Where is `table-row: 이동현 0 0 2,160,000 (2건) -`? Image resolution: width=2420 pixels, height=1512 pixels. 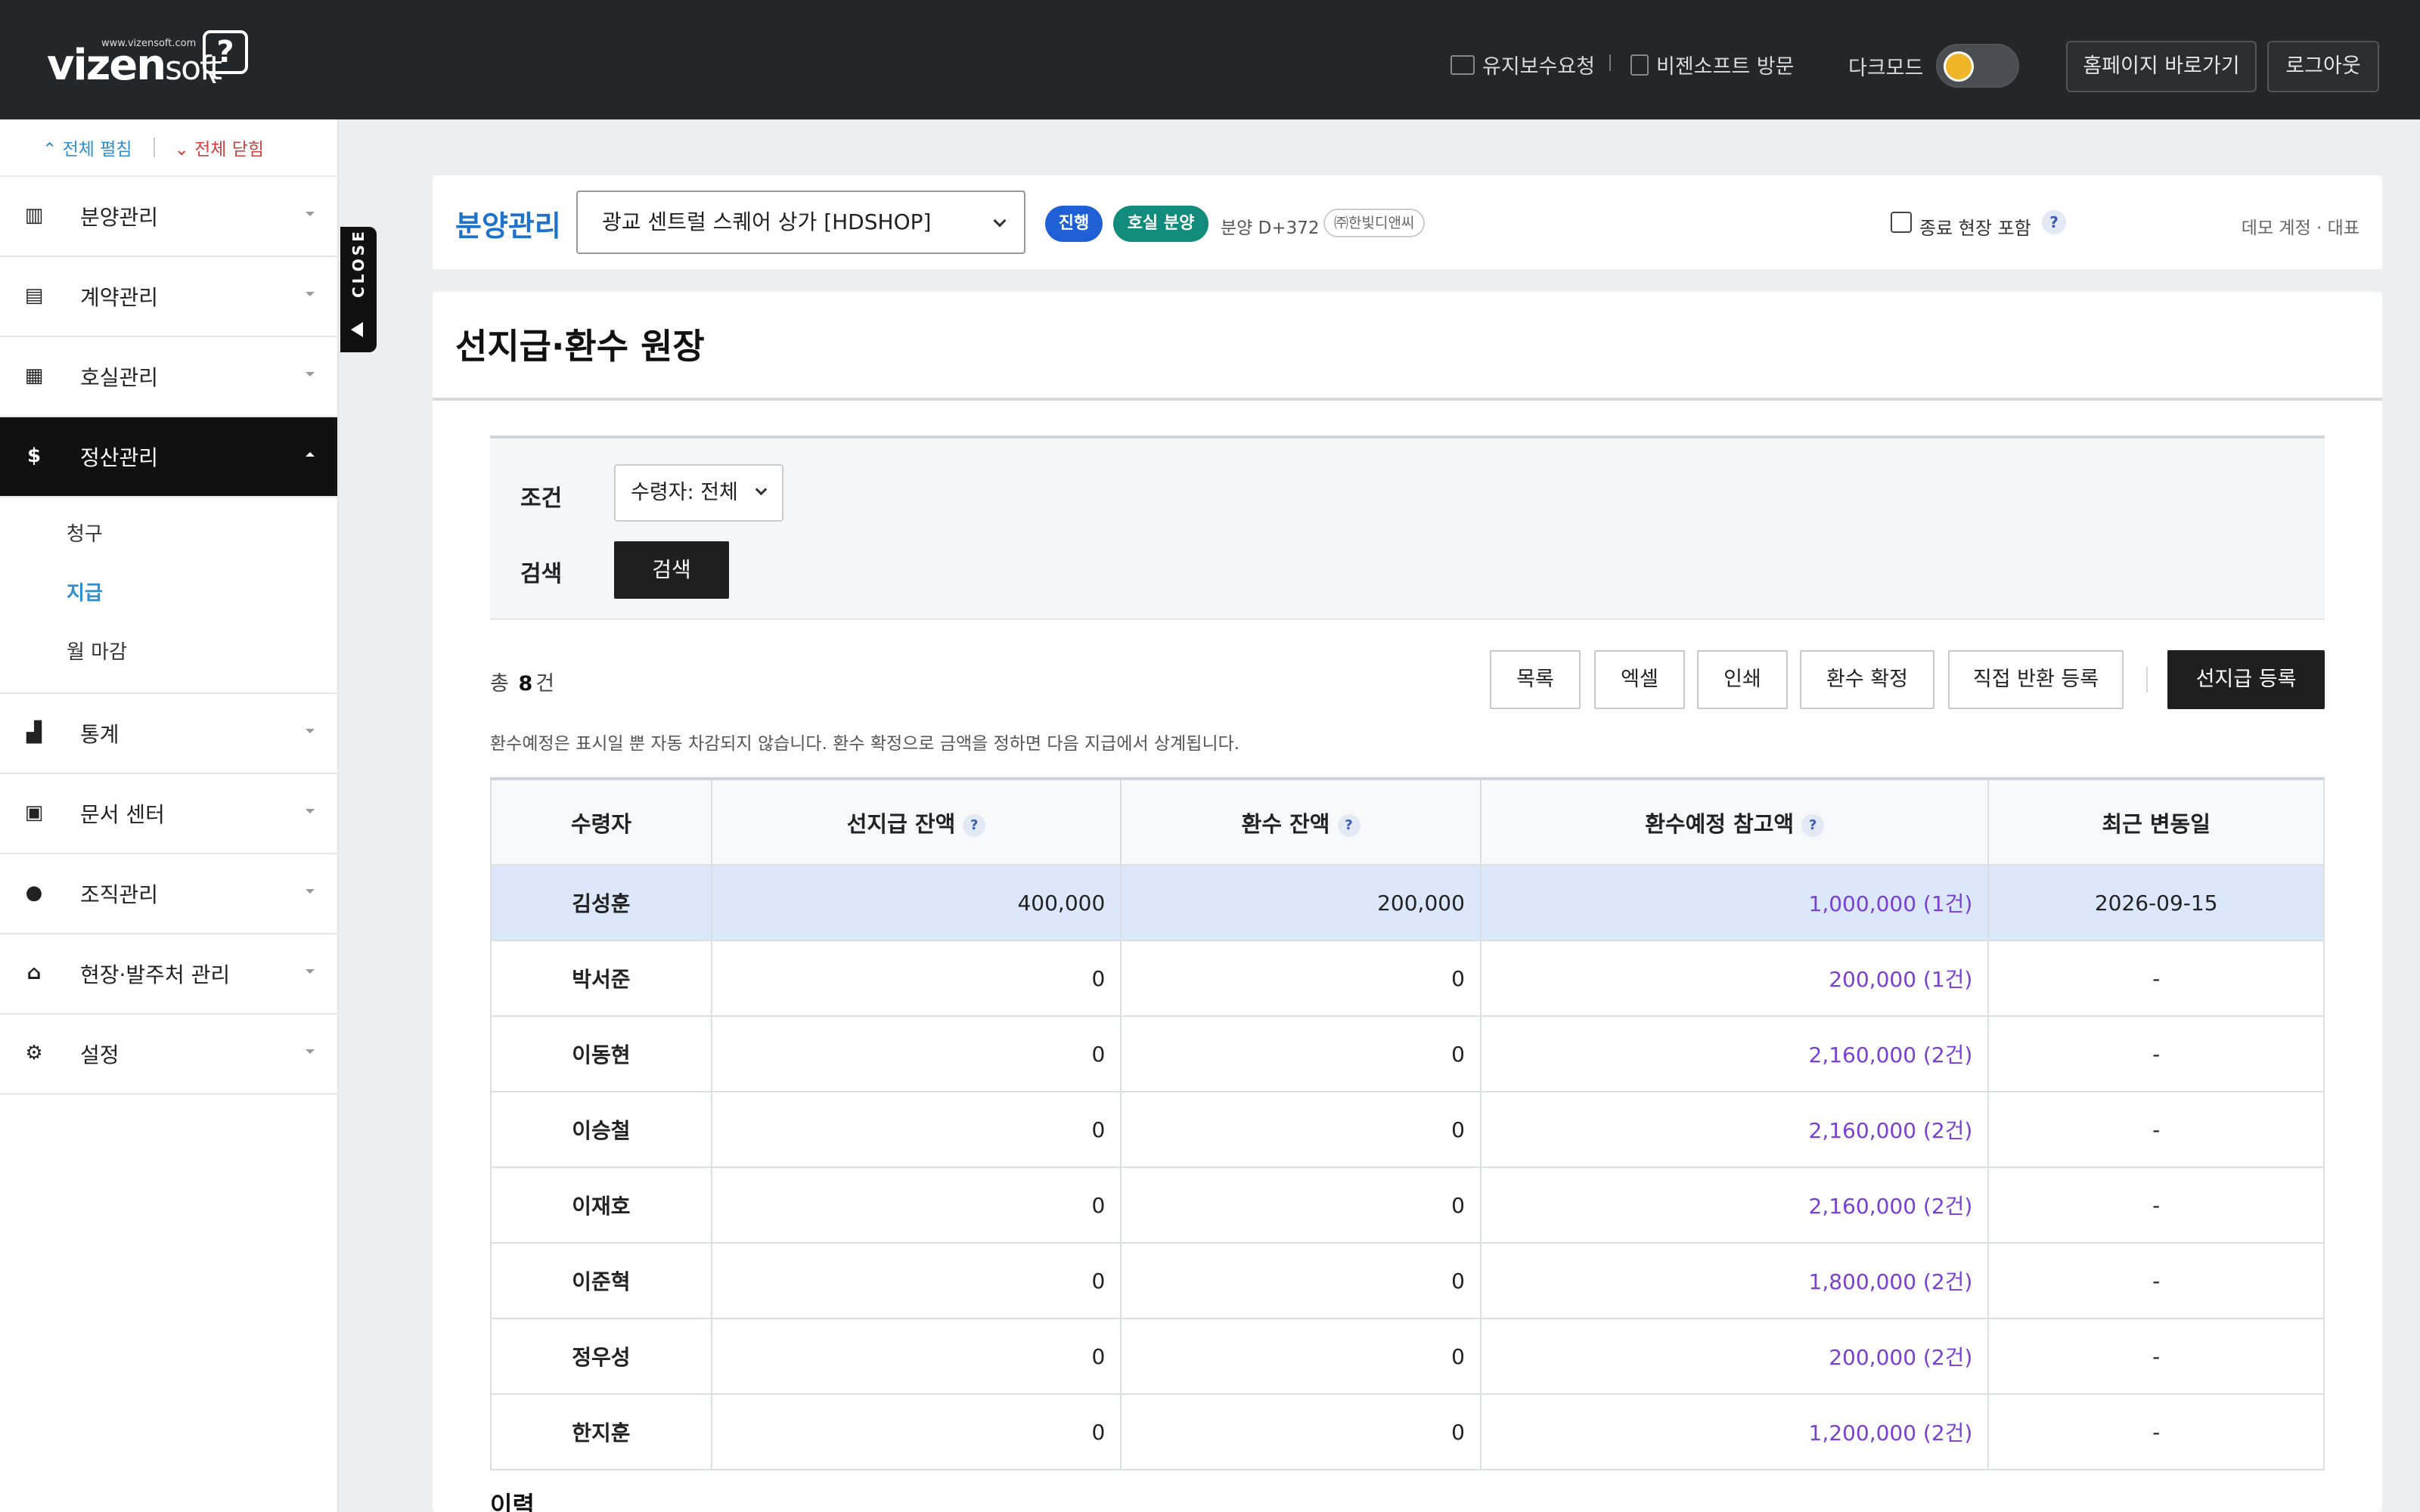
table-row: 이동현 0 0 2,160,000 (2건) - is located at coordinates (1407, 1053).